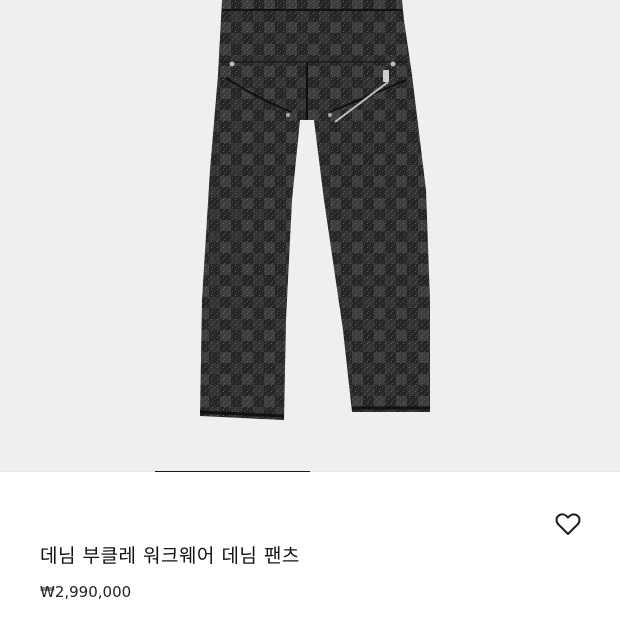 The height and width of the screenshot is (620, 620). Describe the element at coordinates (232, 471) in the screenshot. I see `gallery-progress-indicator` at that location.